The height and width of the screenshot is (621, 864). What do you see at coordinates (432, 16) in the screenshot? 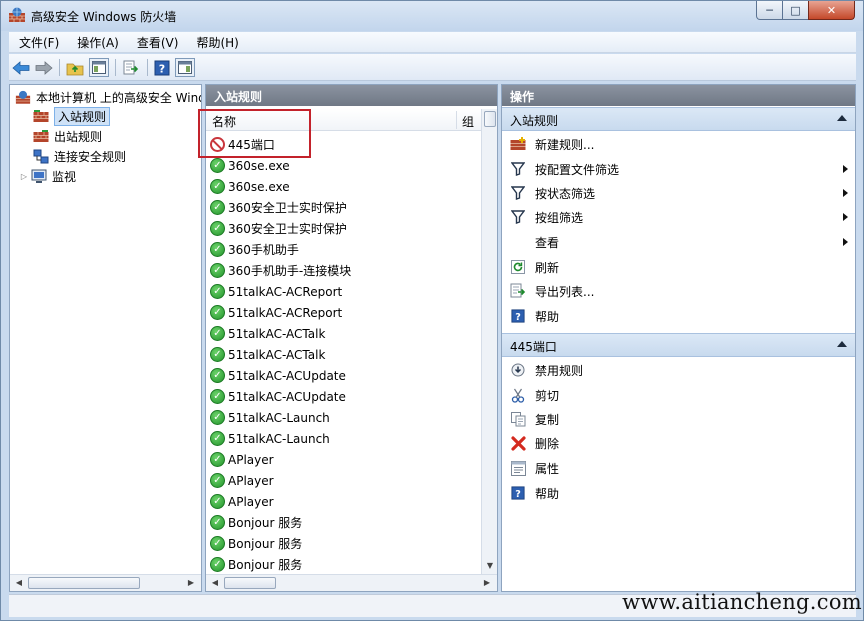
I see `title-bar: 高级安全 Windows 防火墙 ─ □ ✕` at bounding box center [432, 16].